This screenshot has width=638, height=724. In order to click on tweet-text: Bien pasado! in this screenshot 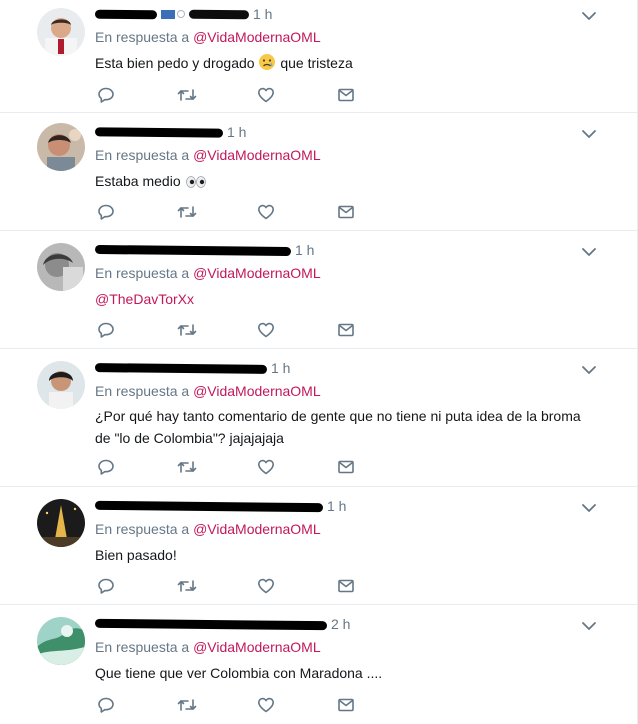, I will do `click(136, 555)`.